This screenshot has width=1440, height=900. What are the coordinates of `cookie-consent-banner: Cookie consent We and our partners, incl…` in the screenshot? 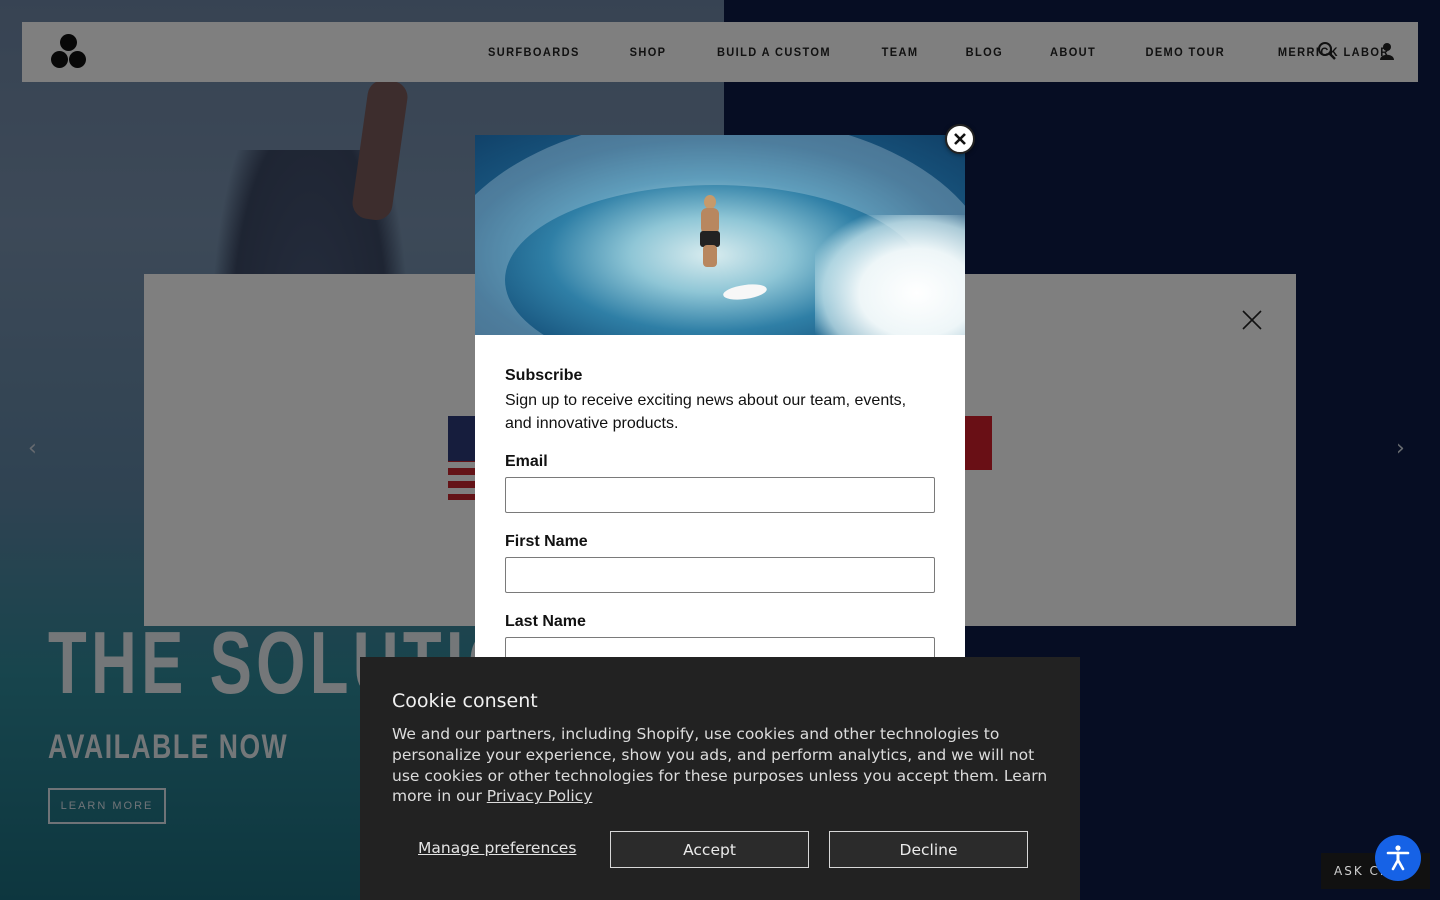 It's located at (720, 778).